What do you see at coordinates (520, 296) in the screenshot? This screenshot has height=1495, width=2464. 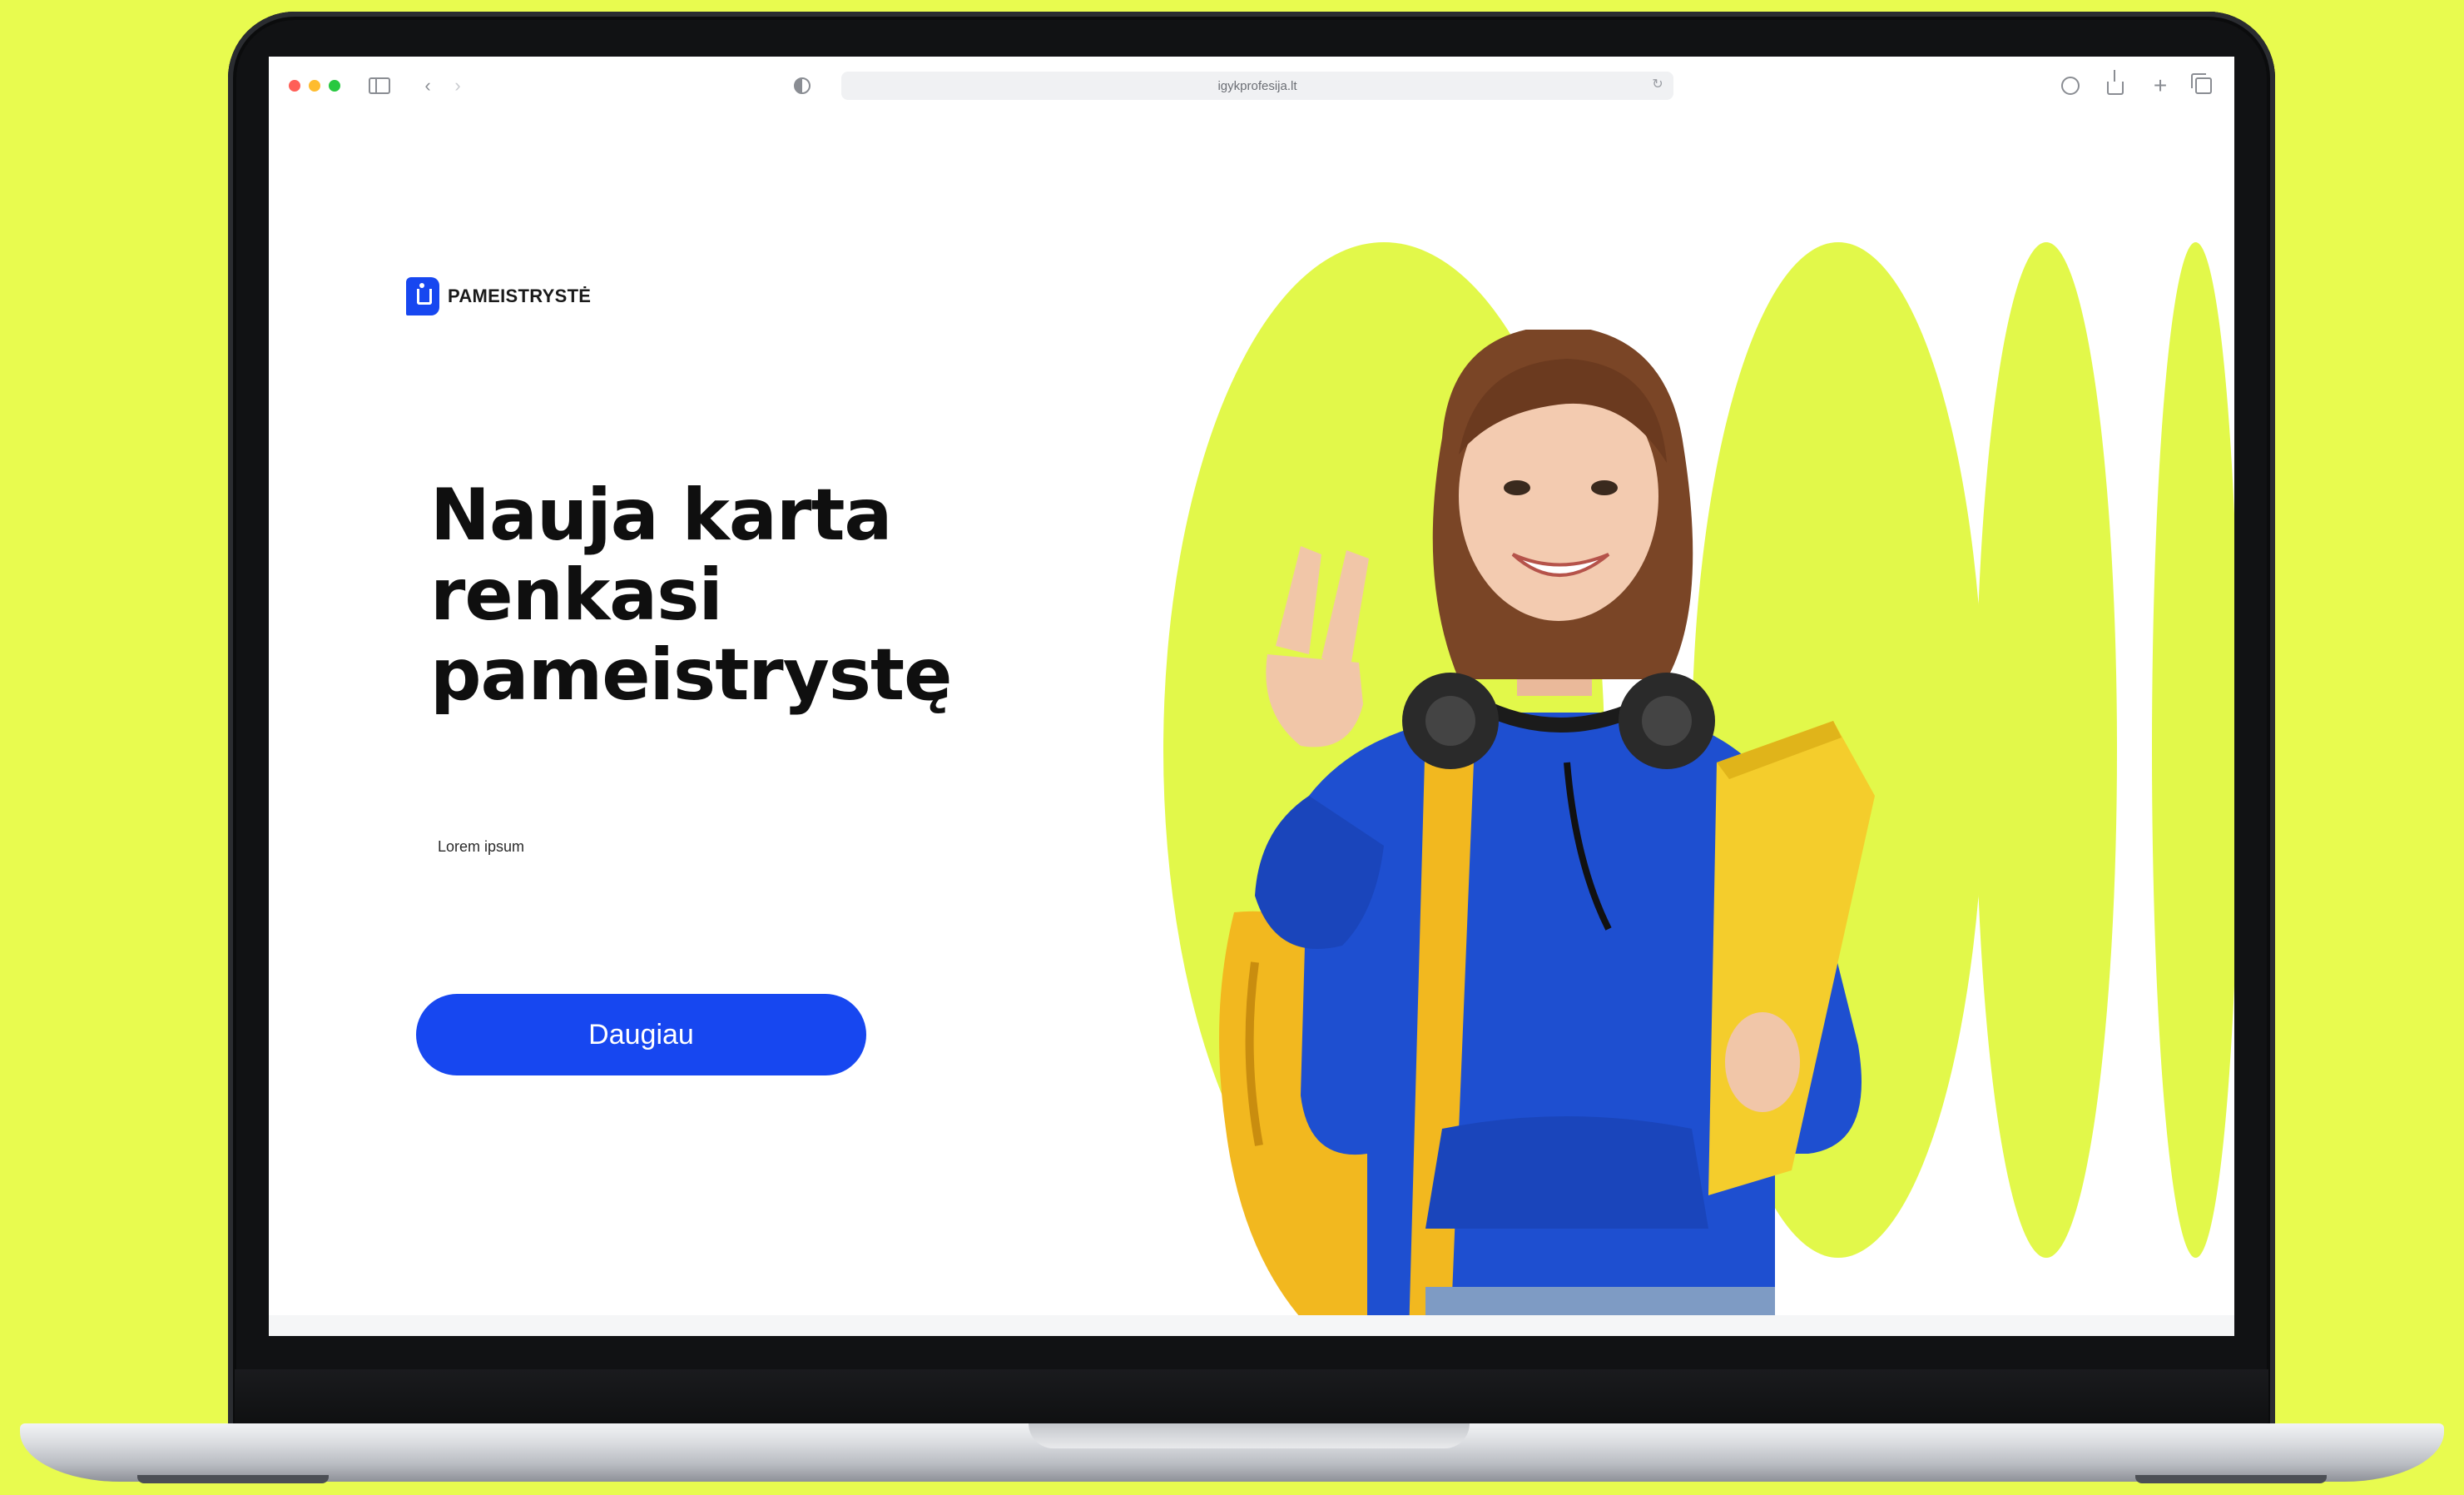 I see `brand-name: PAMEISTRYSTĖ` at bounding box center [520, 296].